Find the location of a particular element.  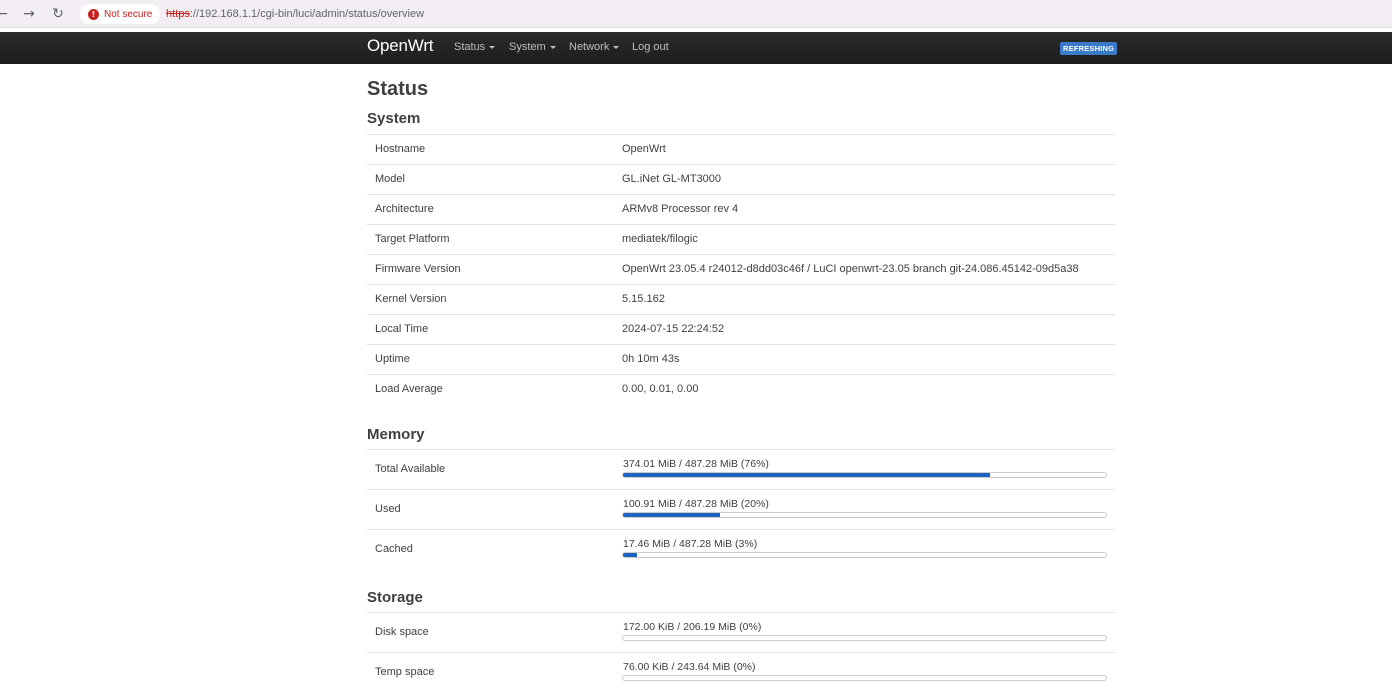

row-key: Target Platform is located at coordinates (412, 239).